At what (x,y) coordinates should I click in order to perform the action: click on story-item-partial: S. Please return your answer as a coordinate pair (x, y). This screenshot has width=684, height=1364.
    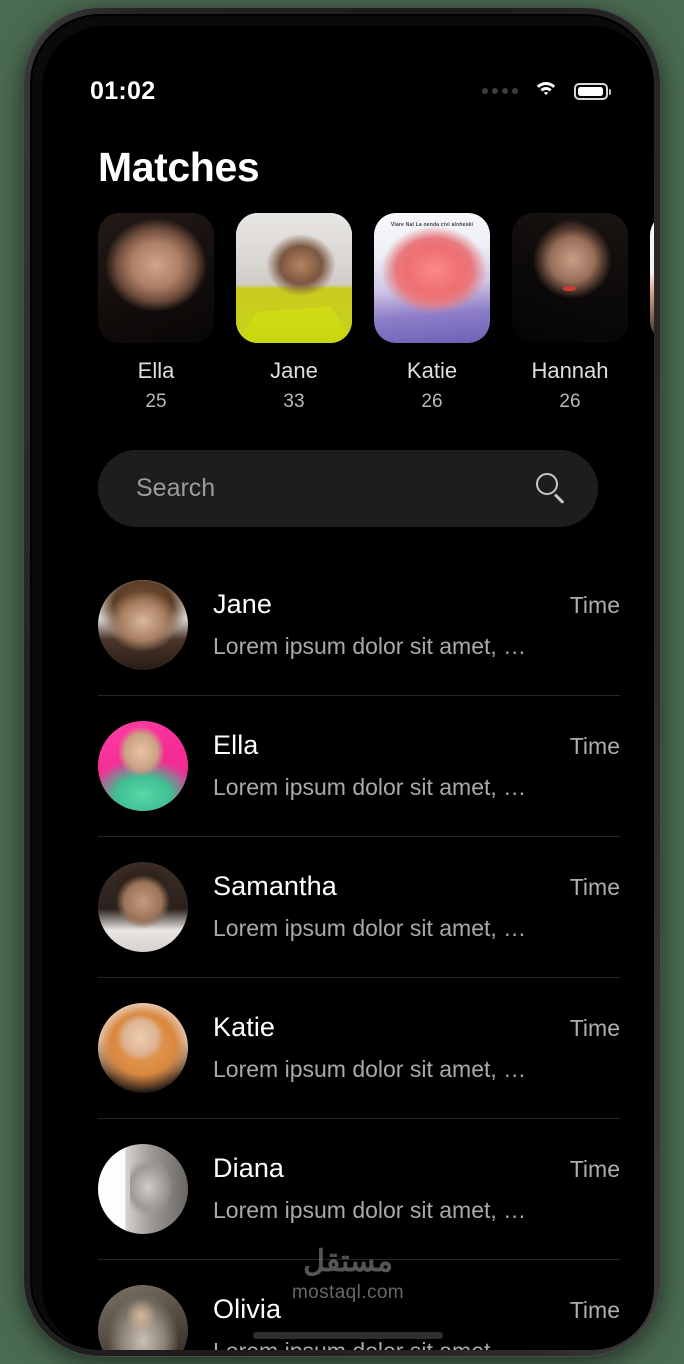
    Looking at the image, I should click on (652, 313).